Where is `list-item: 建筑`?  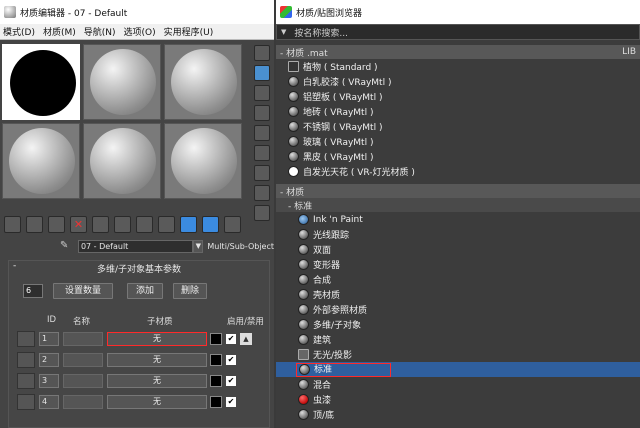 list-item: 建筑 is located at coordinates (458, 339).